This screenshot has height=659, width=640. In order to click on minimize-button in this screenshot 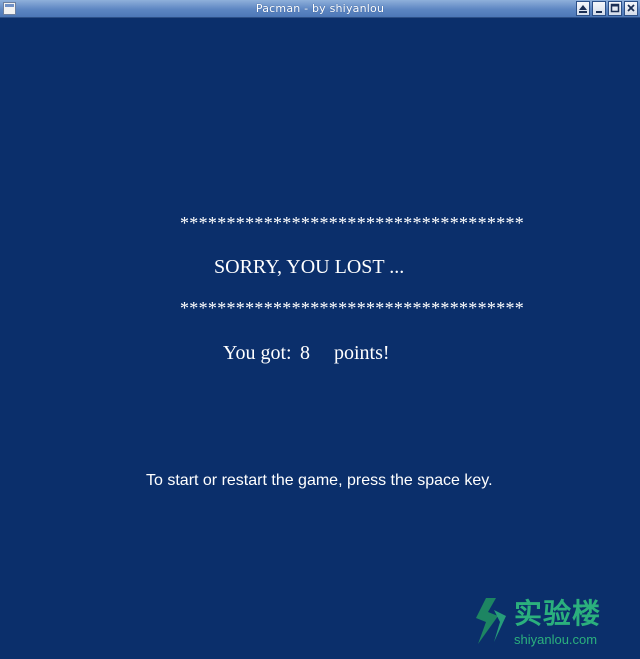, I will do `click(599, 8)`.